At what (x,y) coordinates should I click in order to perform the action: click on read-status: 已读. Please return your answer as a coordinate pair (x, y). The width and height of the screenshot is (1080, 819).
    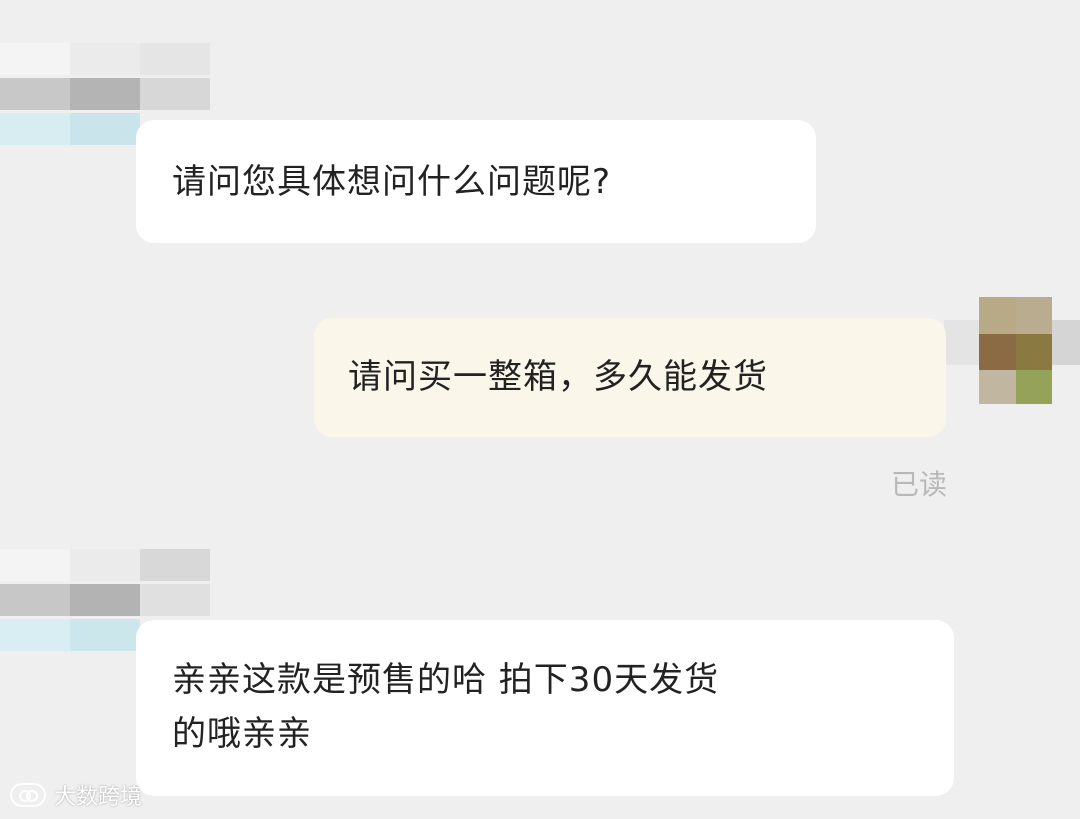
    Looking at the image, I should click on (918, 484).